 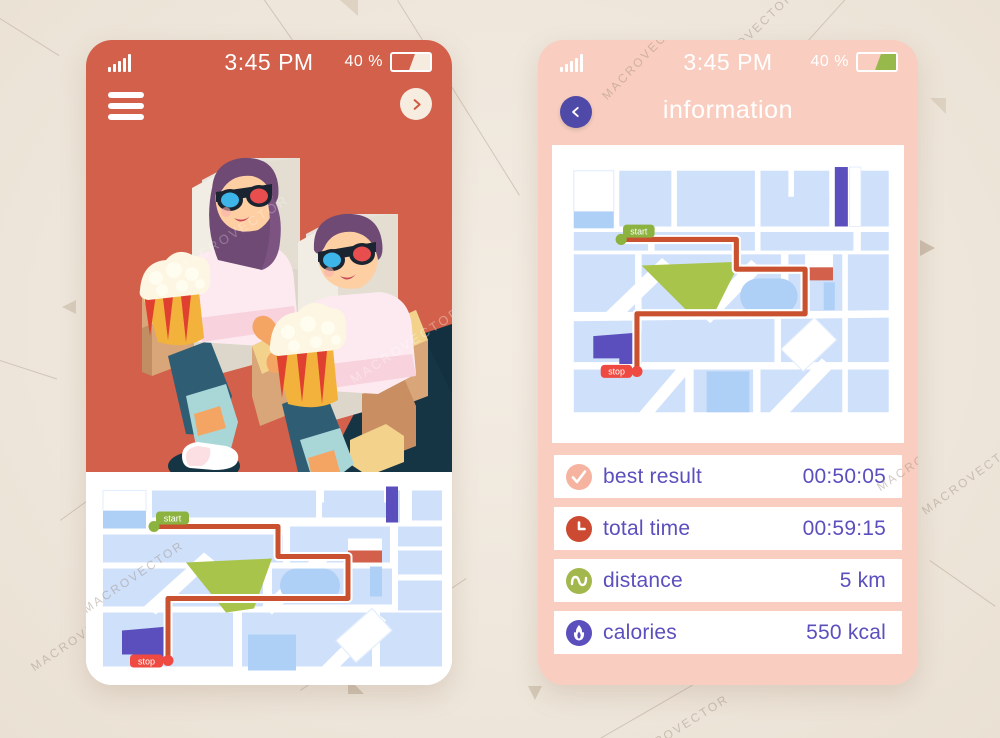 I want to click on stat-label: distance, so click(x=643, y=580).